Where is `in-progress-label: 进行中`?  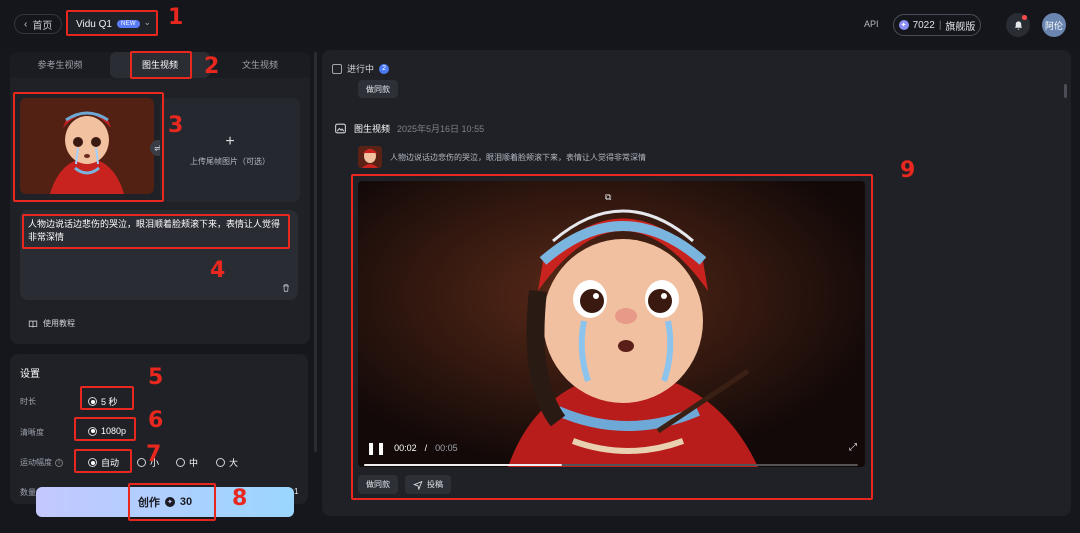
in-progress-label: 进行中 is located at coordinates (361, 69).